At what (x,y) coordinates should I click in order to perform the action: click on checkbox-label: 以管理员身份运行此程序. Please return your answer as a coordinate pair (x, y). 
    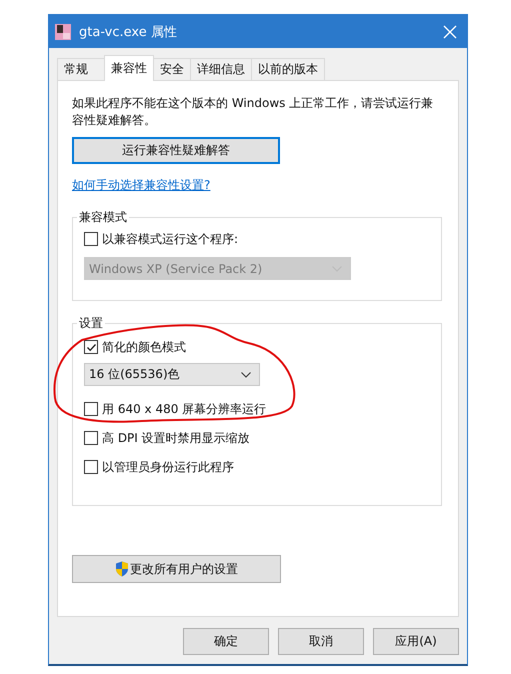
    Looking at the image, I should click on (168, 467).